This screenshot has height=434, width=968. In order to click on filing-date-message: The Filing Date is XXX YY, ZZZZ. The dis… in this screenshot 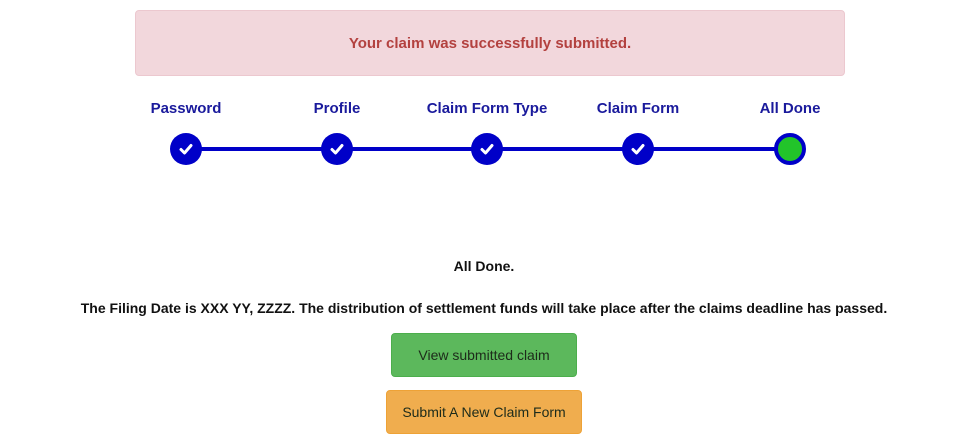, I will do `click(484, 308)`.